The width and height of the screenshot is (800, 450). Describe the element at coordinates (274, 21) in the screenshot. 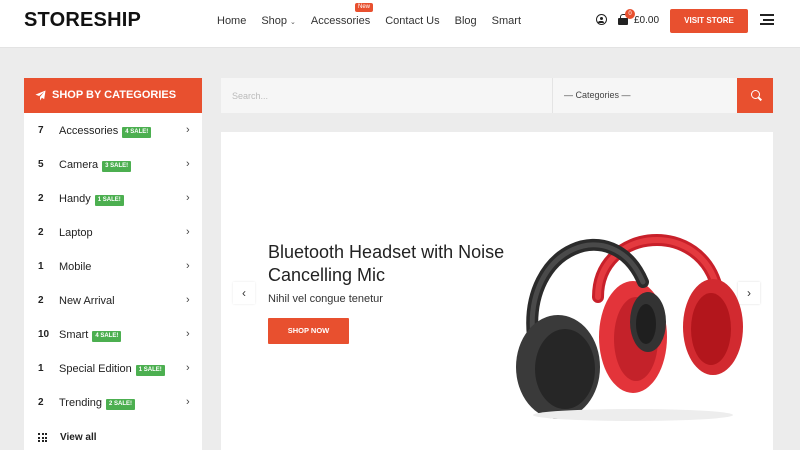

I see `nav-shop-label: Shop` at that location.